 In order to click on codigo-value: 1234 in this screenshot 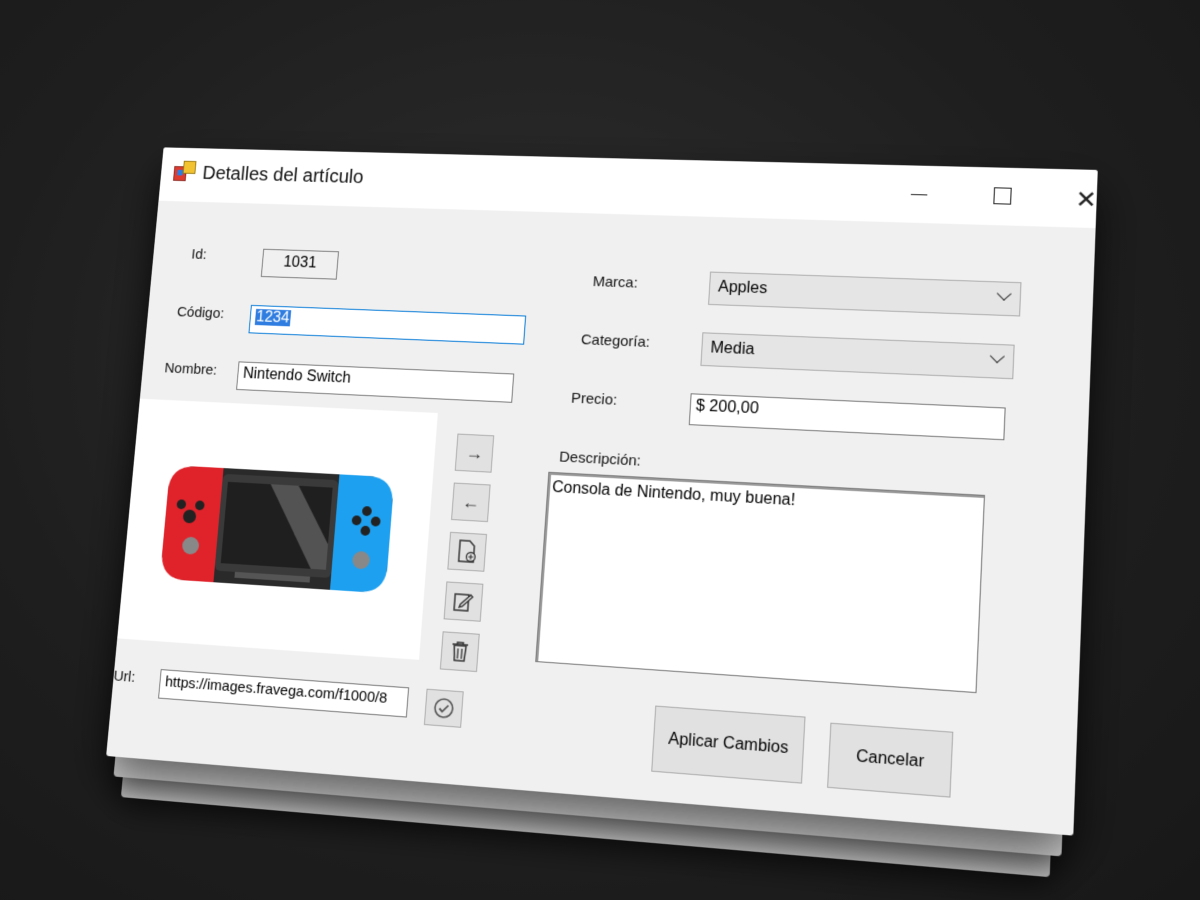, I will do `click(272, 317)`.